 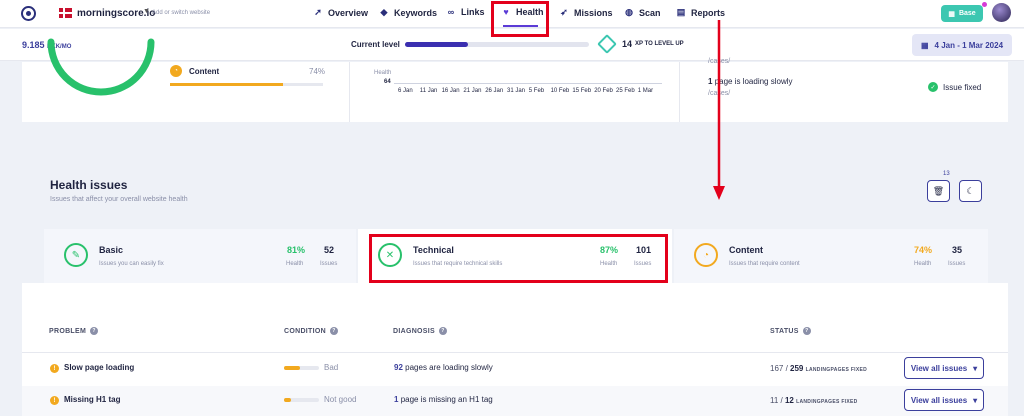 I want to click on annotation-arrow, so click(x=719, y=110).